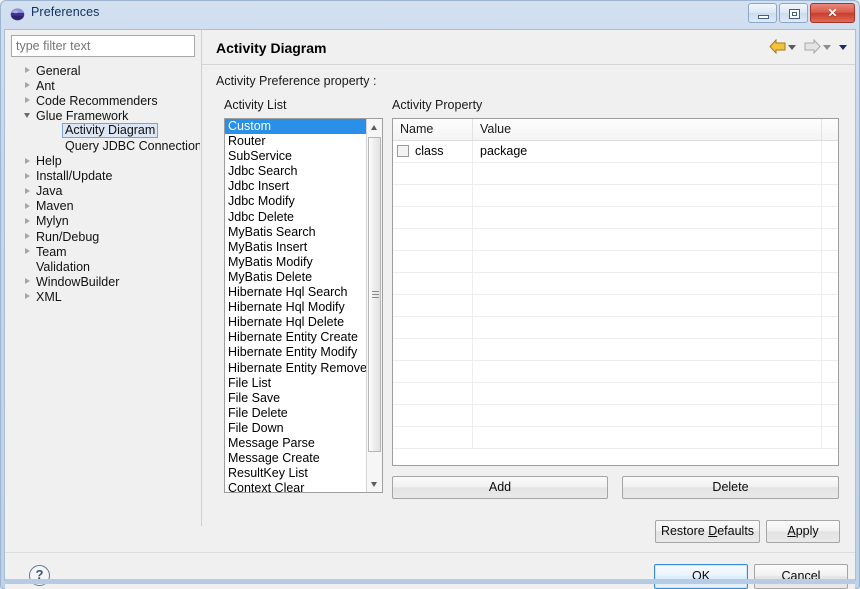  I want to click on scroll-down-button, so click(374, 484).